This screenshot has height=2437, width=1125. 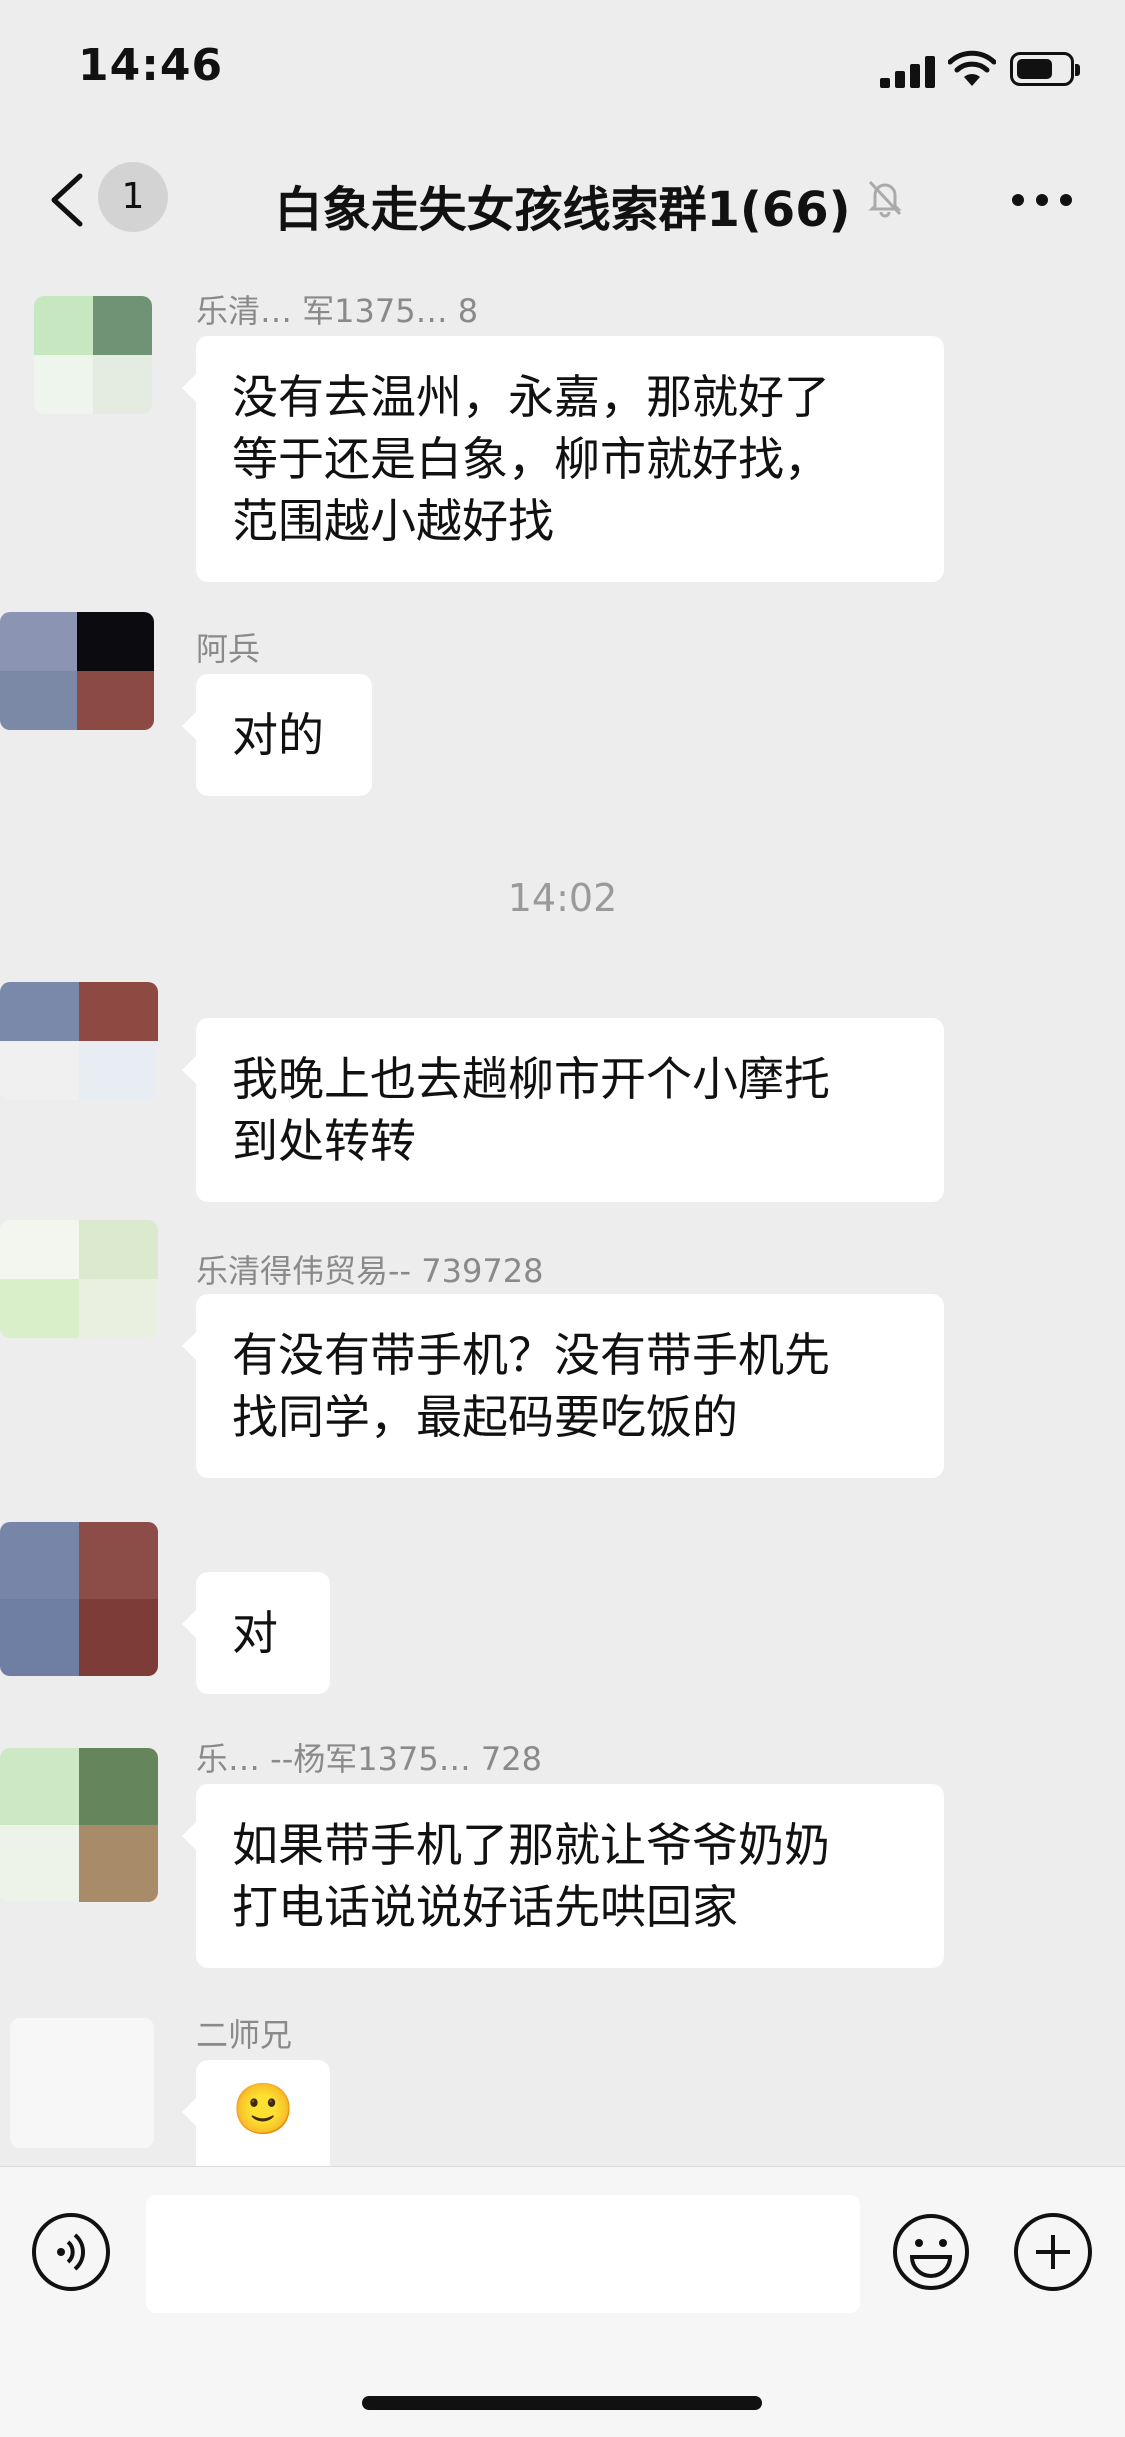 I want to click on wifi-icon, so click(x=972, y=68).